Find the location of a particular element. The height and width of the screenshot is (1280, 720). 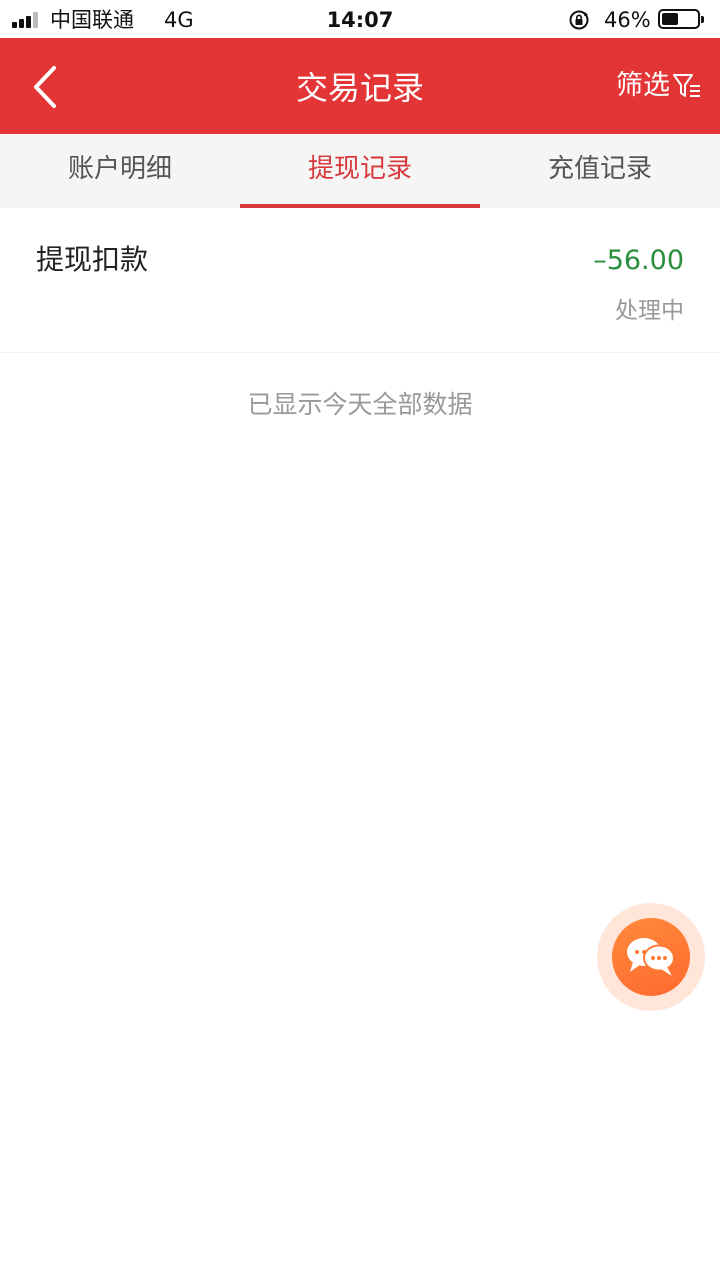

tab-label: 账户明细 is located at coordinates (119, 169).